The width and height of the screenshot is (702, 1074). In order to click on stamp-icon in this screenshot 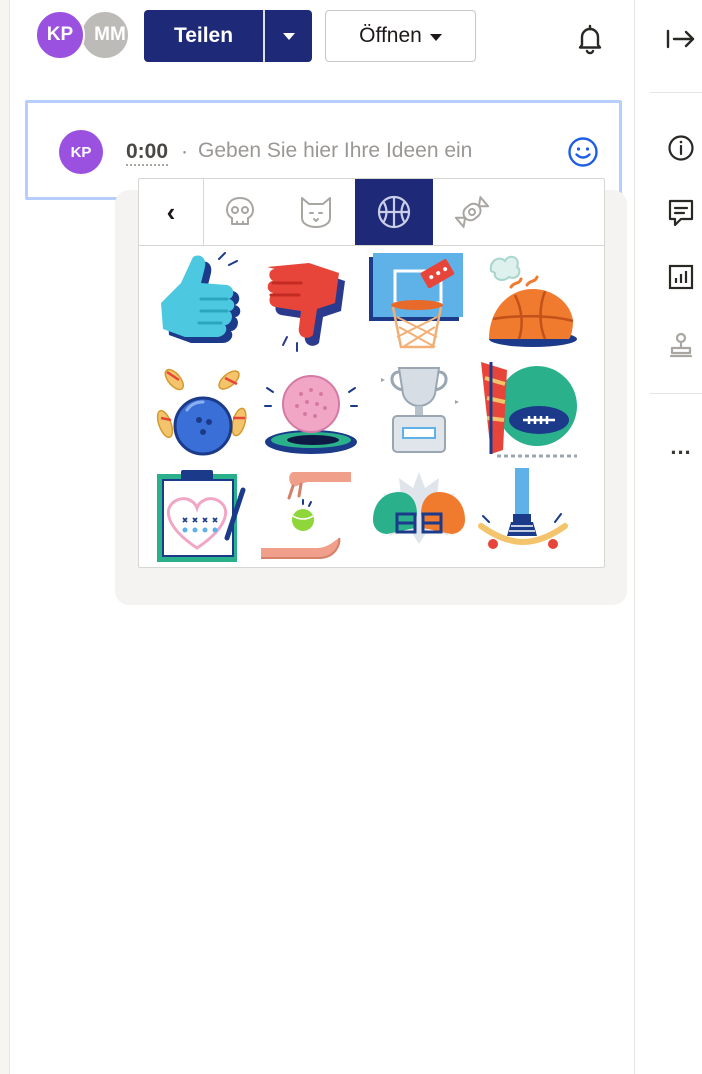, I will do `click(681, 345)`.